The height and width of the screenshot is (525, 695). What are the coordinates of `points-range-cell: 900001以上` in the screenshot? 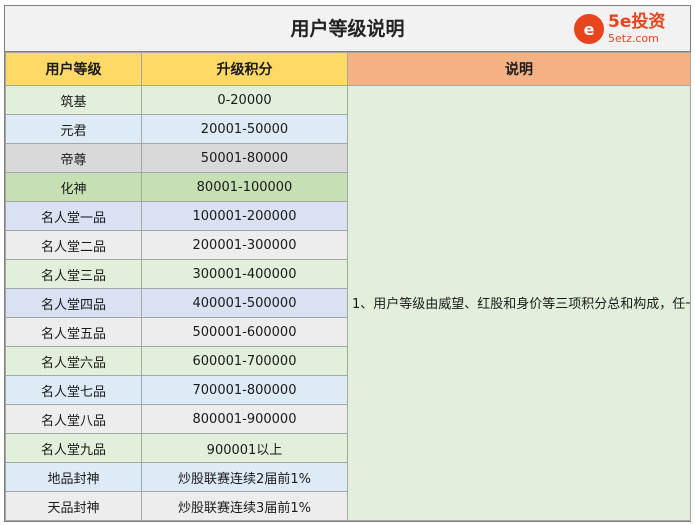 It's located at (244, 448).